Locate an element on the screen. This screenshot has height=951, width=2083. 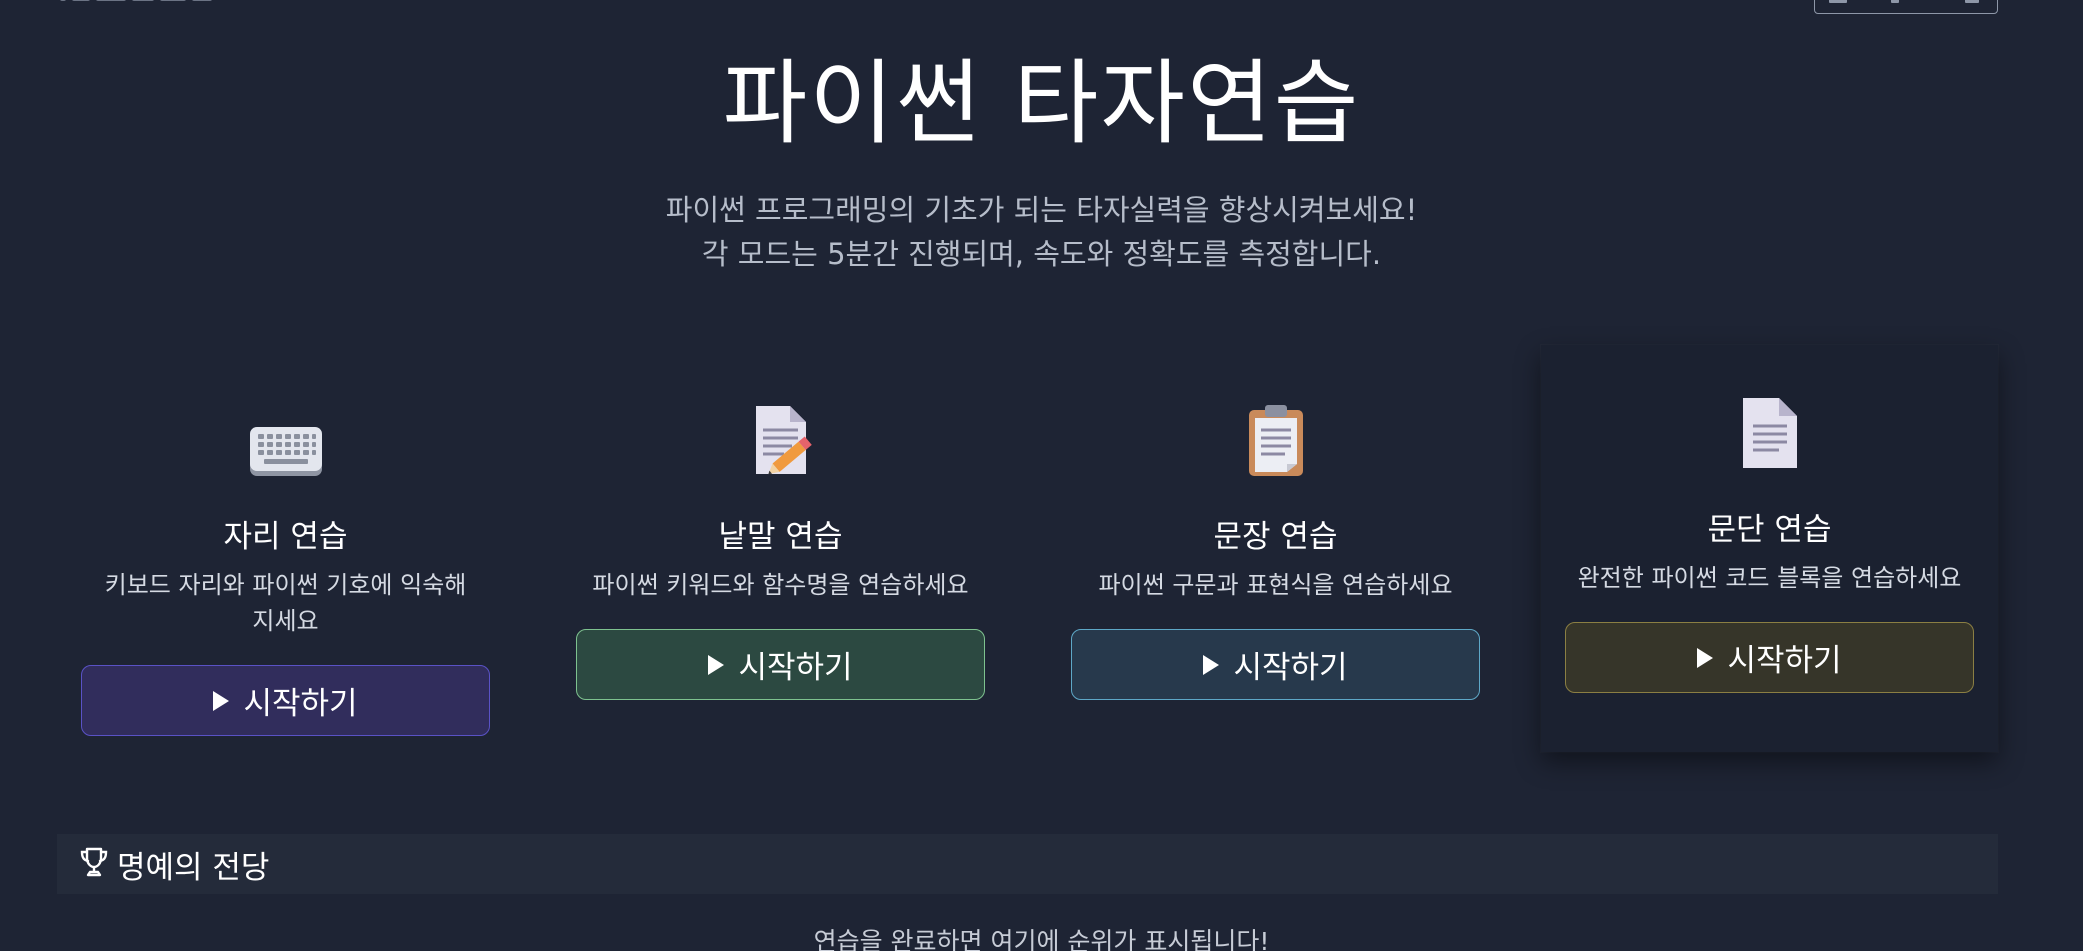
page-subtitle-line2: 각 모드는 5분간 진행되며, 속도와 정확도를 측정합니다. is located at coordinates (1041, 254).